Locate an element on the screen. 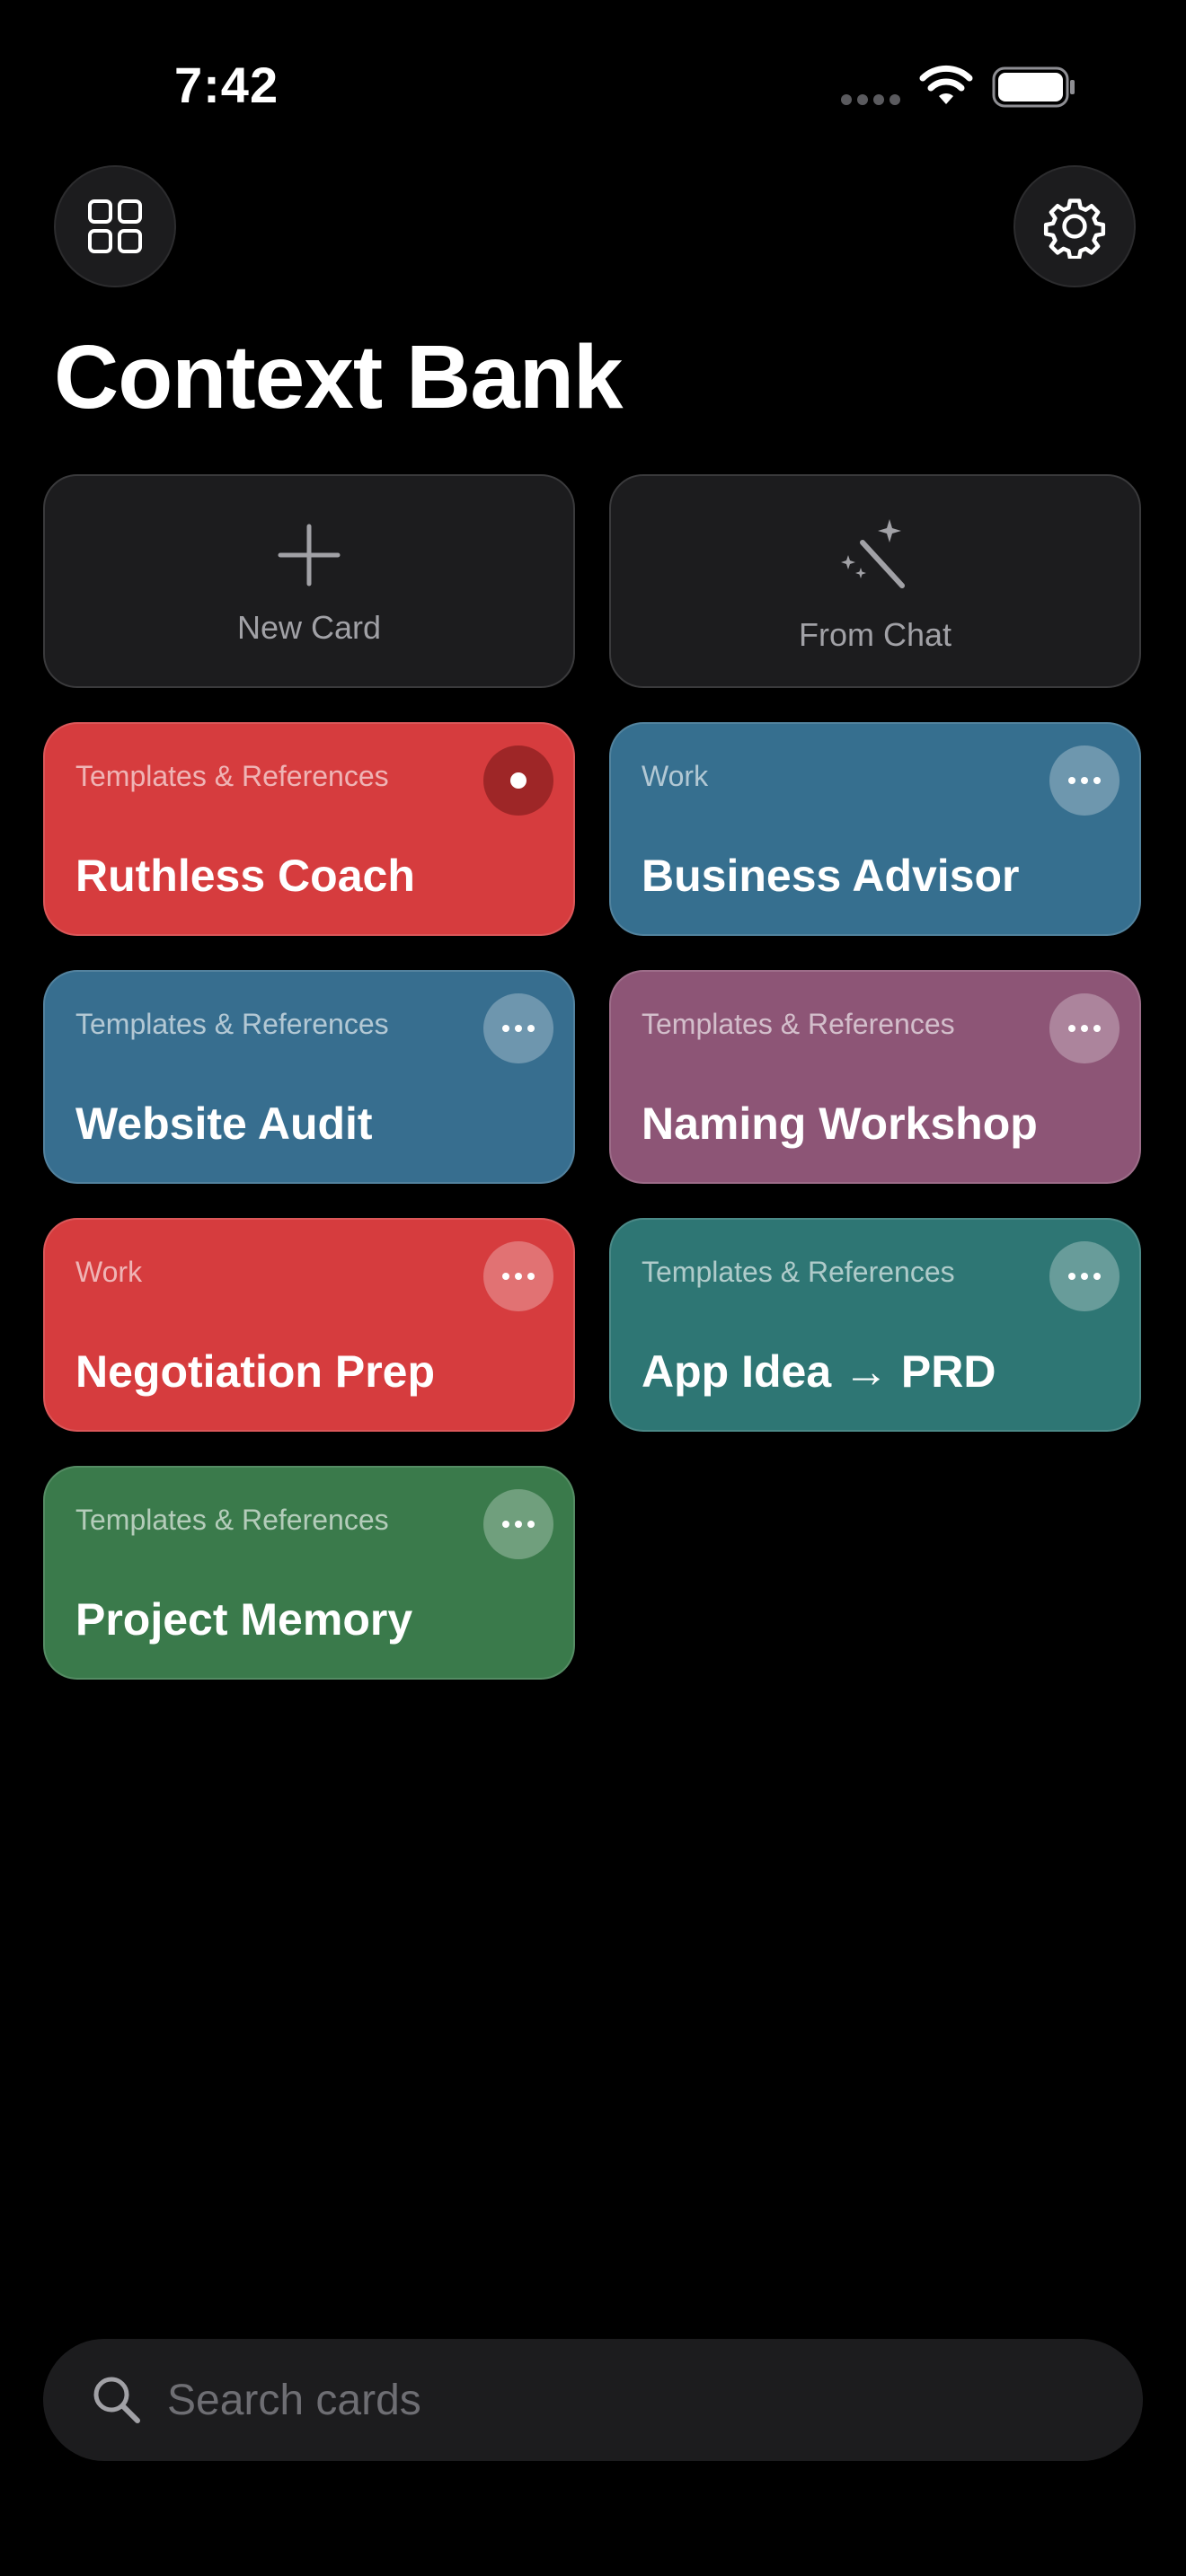 The image size is (1186, 2576). grid-icon is located at coordinates (115, 226).